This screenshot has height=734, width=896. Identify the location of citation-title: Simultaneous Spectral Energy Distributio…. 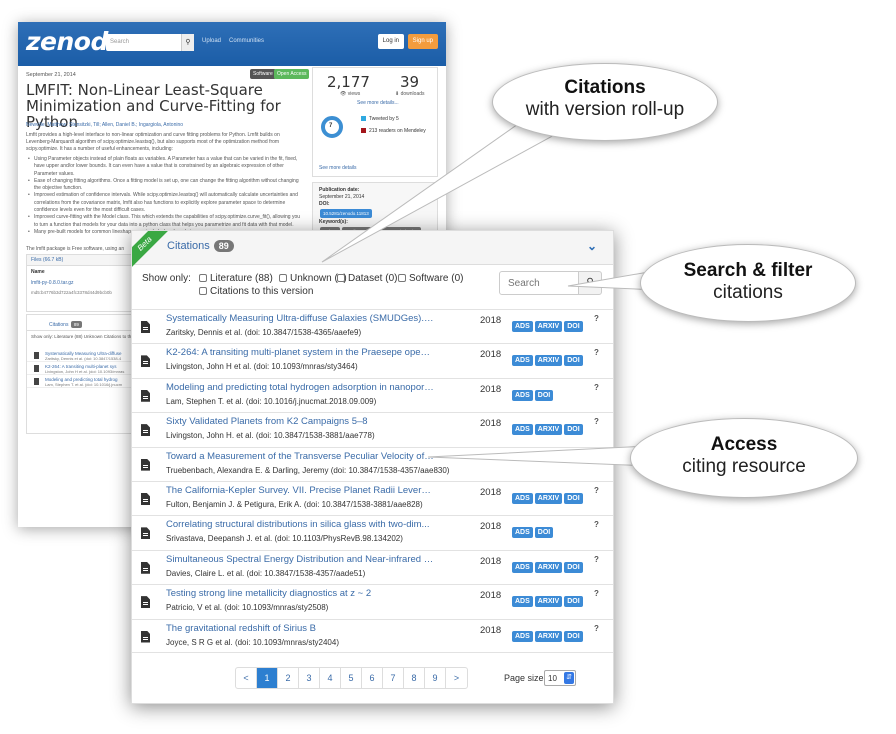
(300, 559).